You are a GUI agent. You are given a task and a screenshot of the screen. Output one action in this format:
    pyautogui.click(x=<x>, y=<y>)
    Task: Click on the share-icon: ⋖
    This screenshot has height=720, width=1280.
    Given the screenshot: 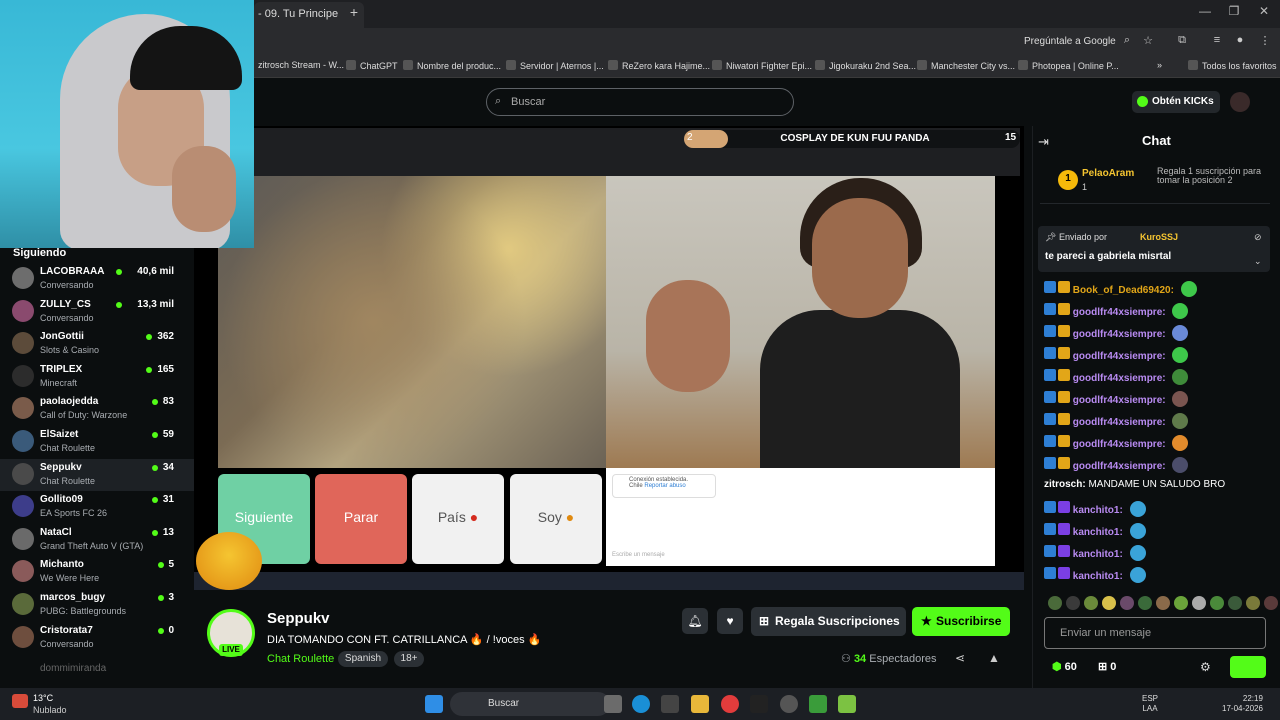 What is the action you would take?
    pyautogui.click(x=960, y=658)
    